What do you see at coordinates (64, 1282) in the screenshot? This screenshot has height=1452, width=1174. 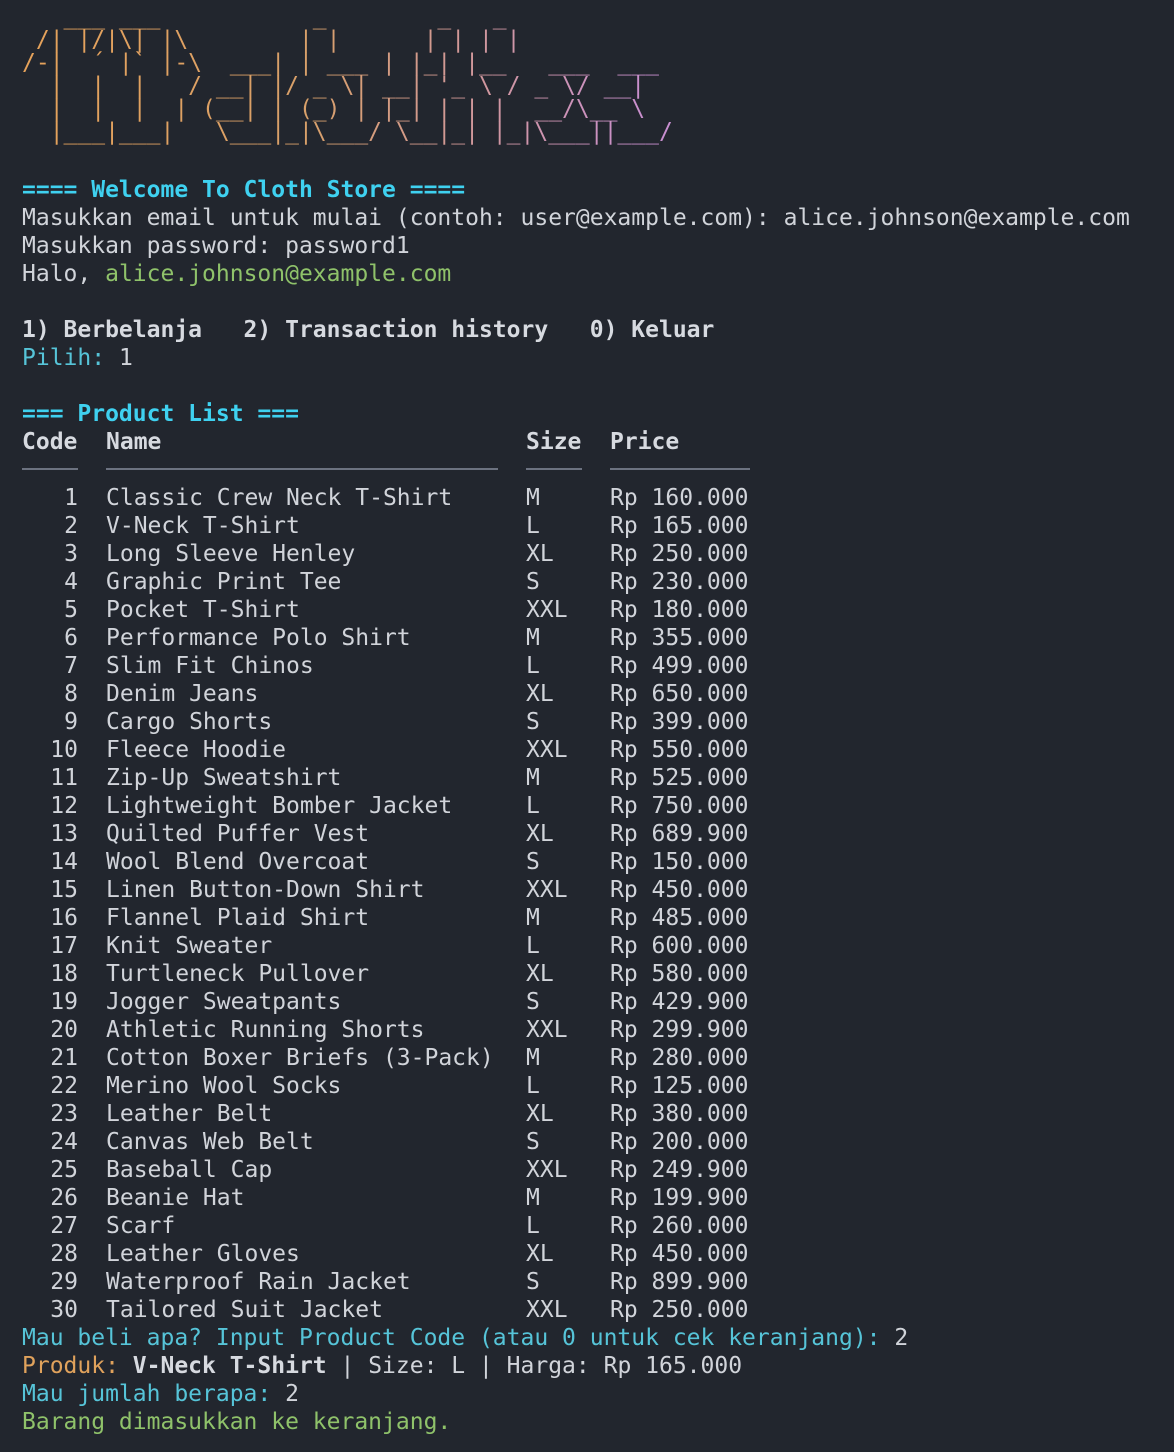 I see `product-code: 29` at bounding box center [64, 1282].